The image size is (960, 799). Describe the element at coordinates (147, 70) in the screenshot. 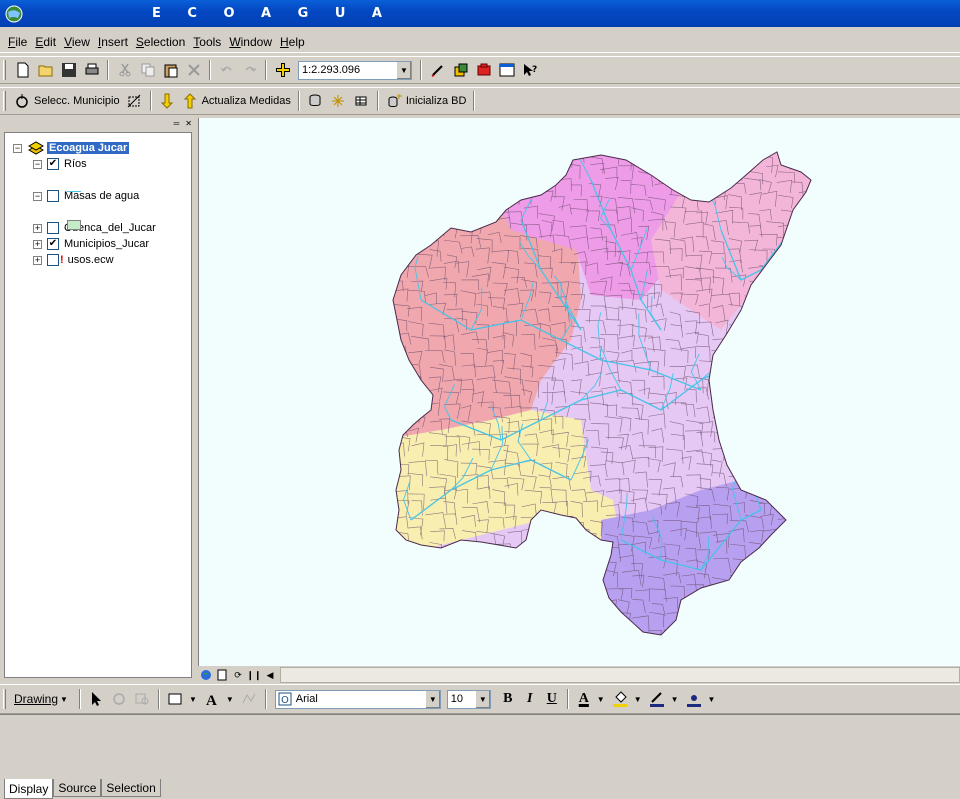

I see `copy-button` at that location.